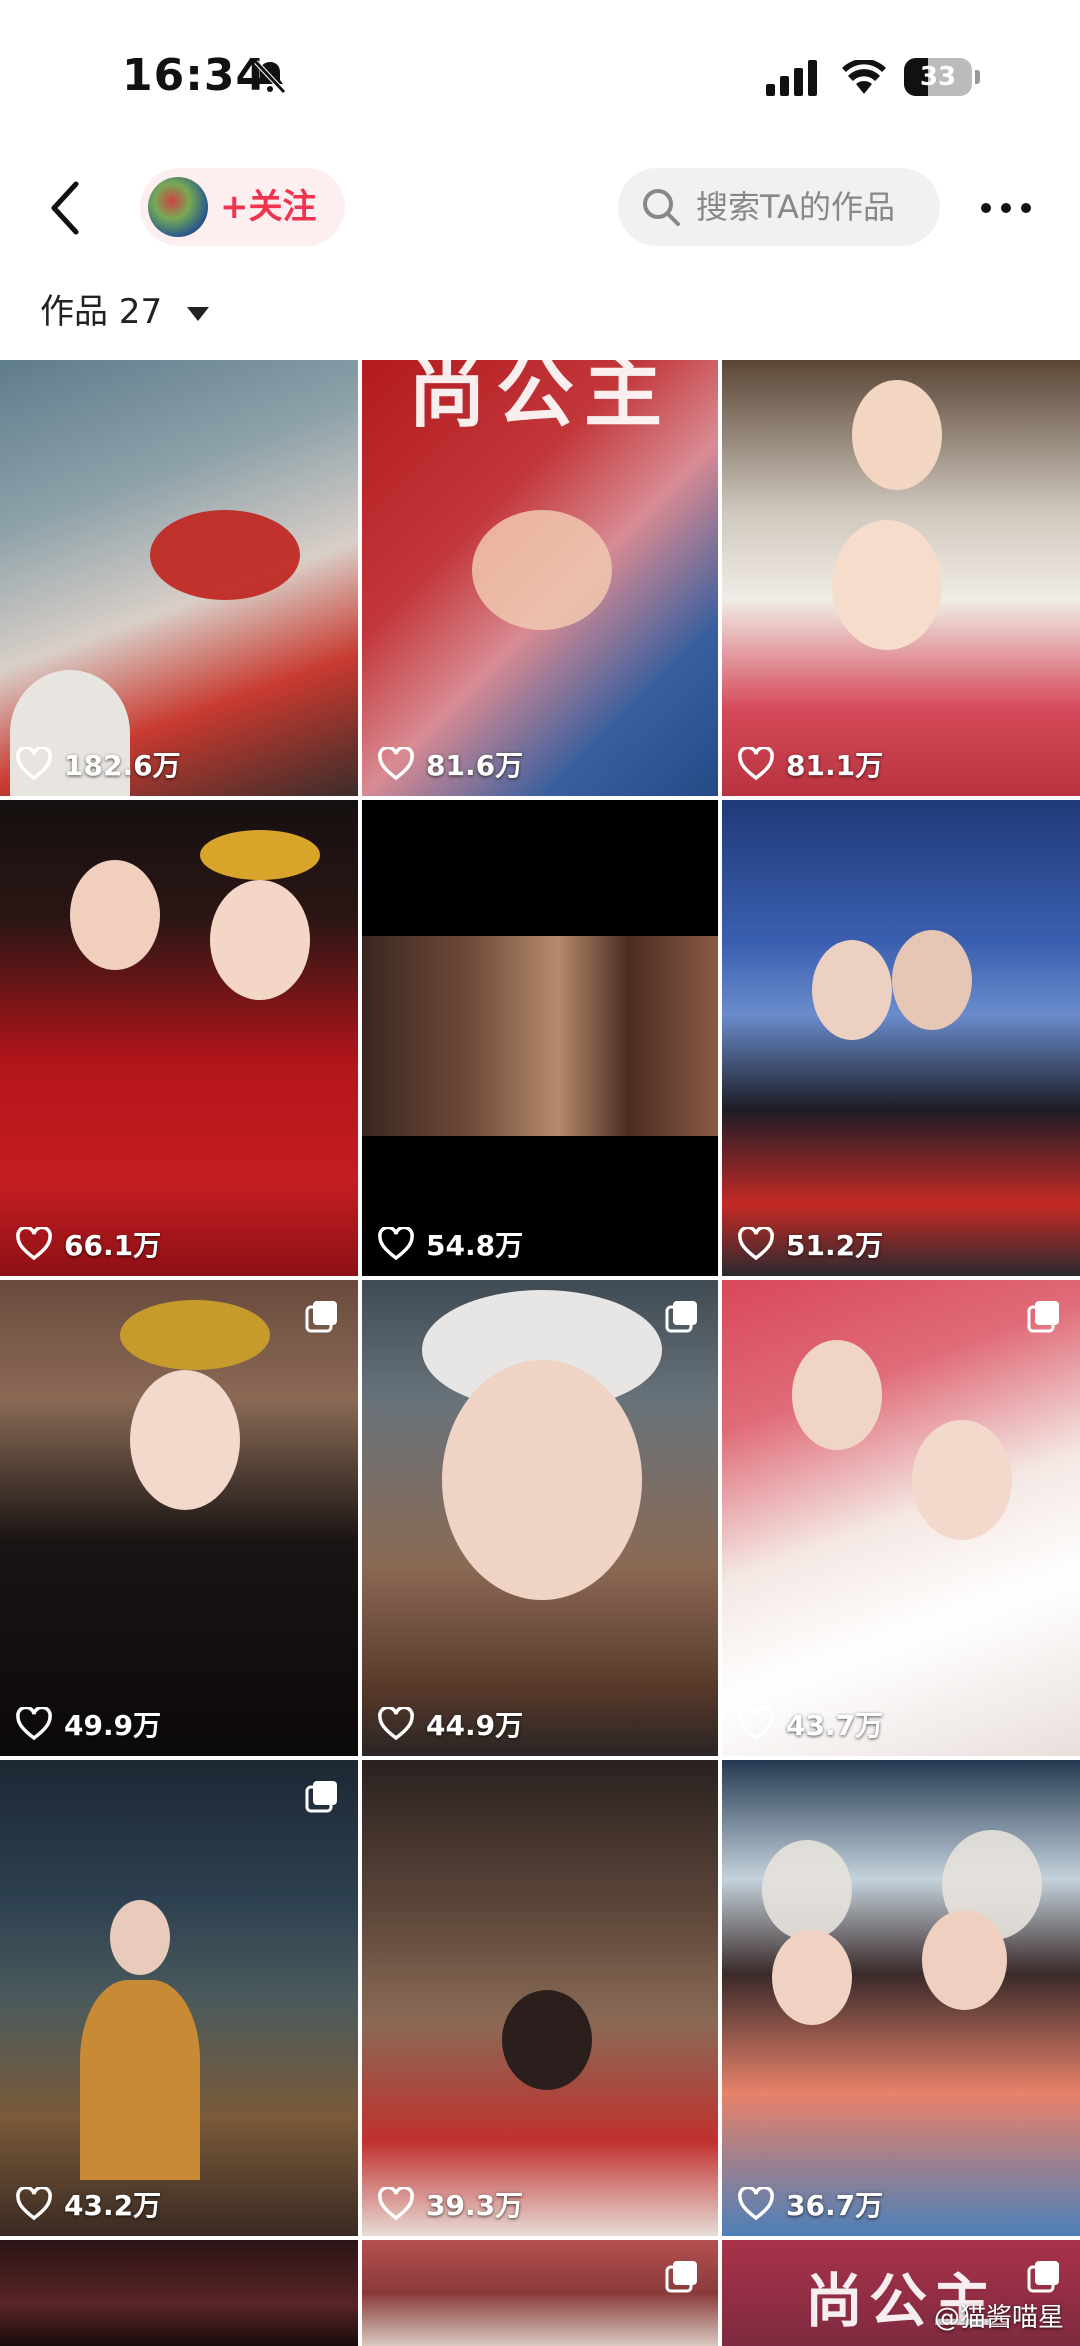 This screenshot has height=2346, width=1080. What do you see at coordinates (179, 578) in the screenshot?
I see `video-tile: 182.6万` at bounding box center [179, 578].